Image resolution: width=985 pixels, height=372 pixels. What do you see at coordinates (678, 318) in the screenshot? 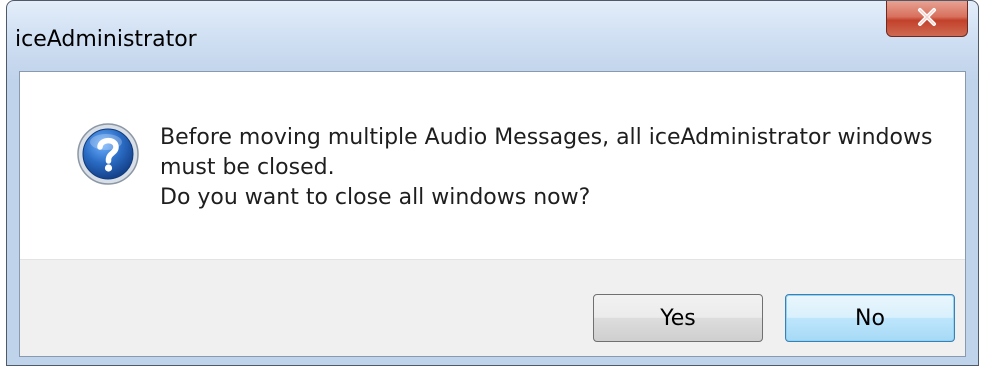
I see `yes-button: Yes` at bounding box center [678, 318].